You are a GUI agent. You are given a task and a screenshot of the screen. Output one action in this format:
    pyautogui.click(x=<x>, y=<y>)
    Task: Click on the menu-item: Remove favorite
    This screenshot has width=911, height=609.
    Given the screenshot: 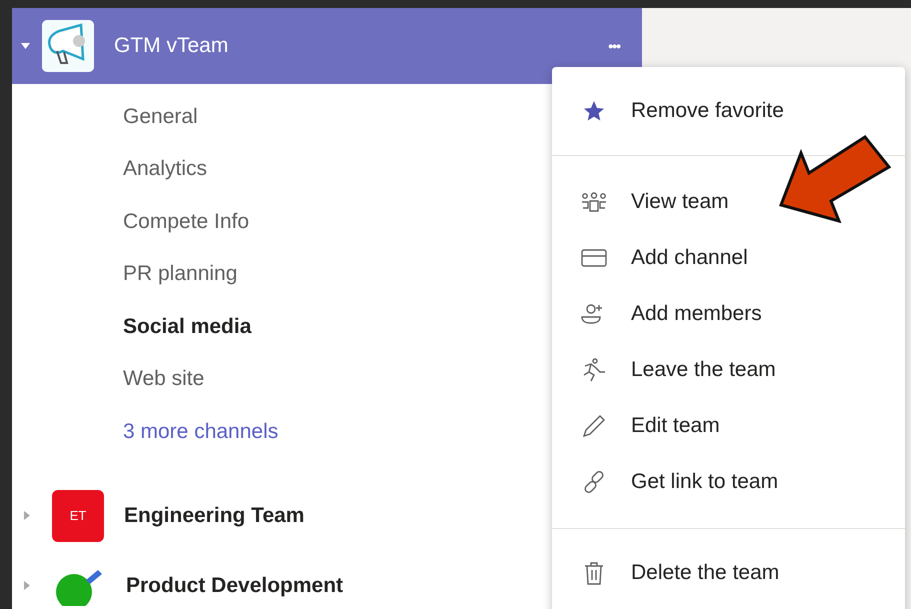 What is the action you would take?
    pyautogui.click(x=728, y=111)
    